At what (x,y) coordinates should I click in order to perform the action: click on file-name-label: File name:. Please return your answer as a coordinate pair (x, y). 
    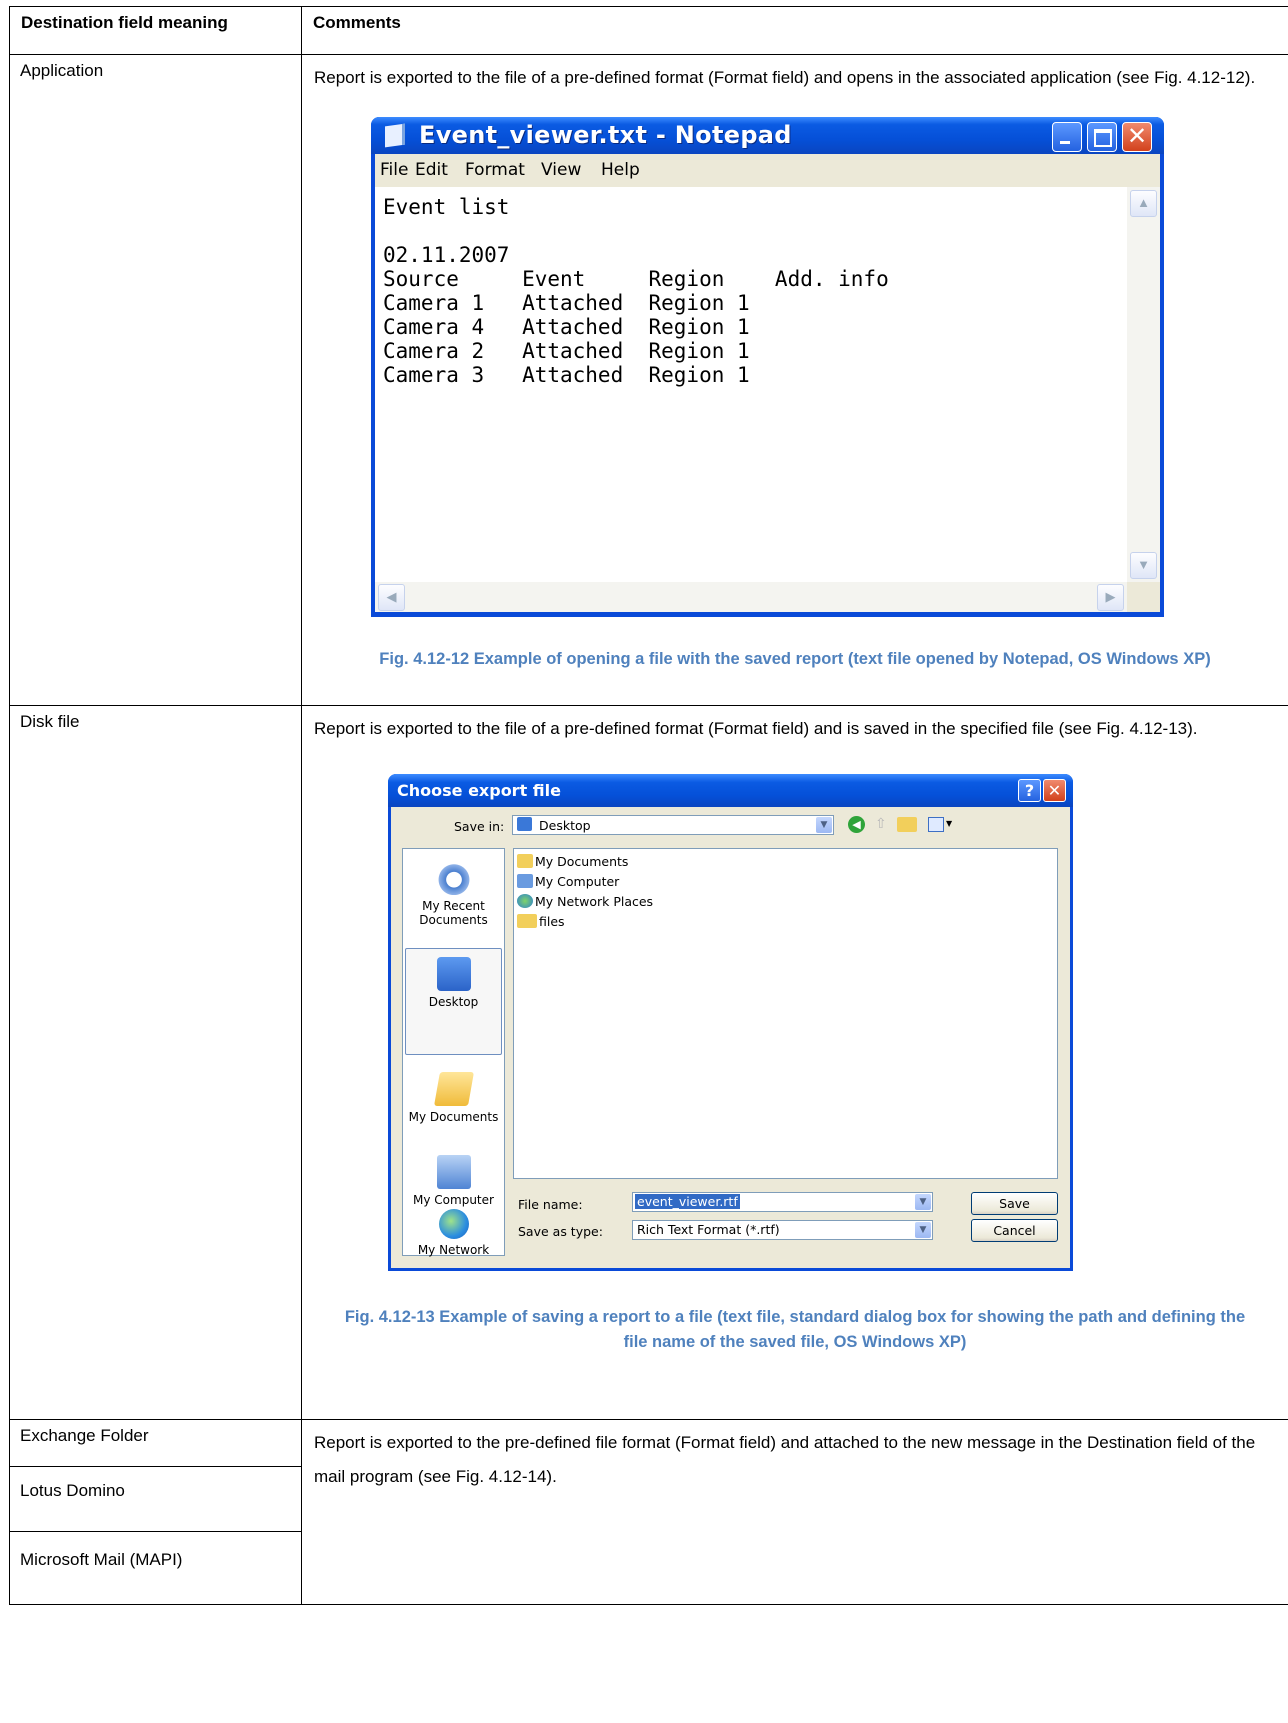
    Looking at the image, I should click on (550, 1204).